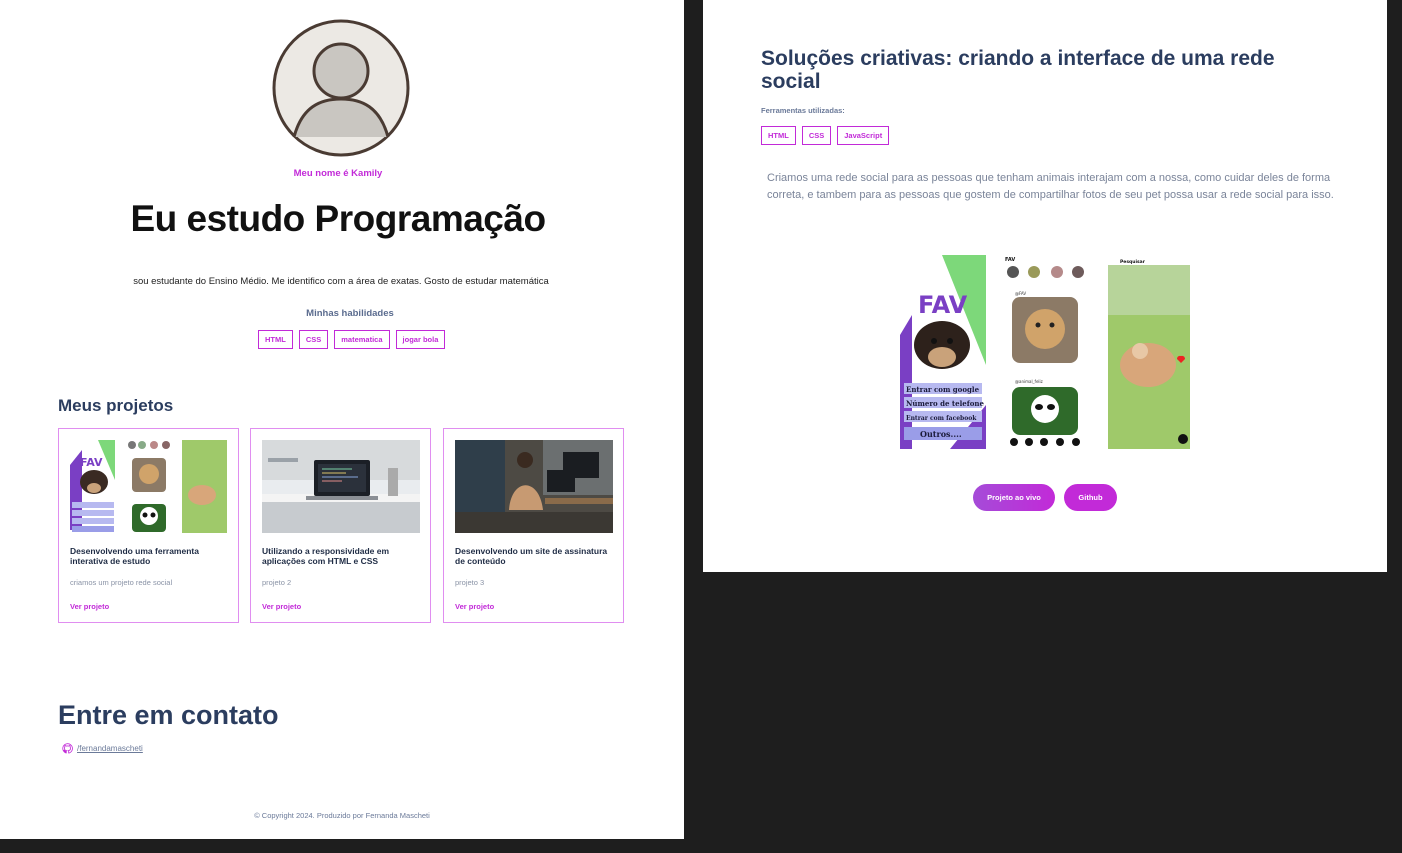  I want to click on skill-tag: matematica, so click(362, 339).